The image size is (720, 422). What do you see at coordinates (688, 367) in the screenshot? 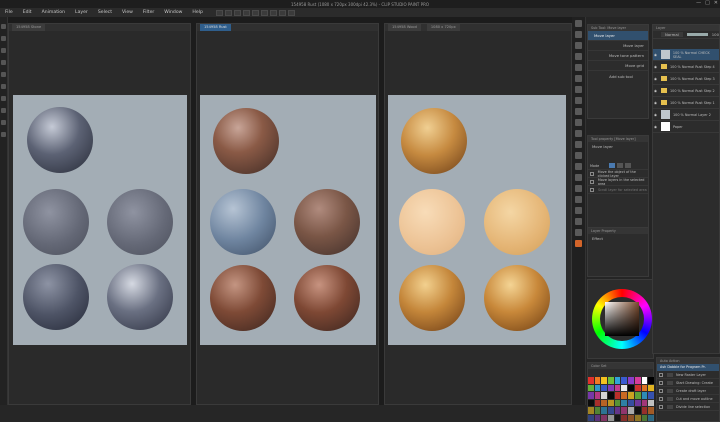
I see `auto-action-set-select: Ash Dabble for Program Pr.` at bounding box center [688, 367].